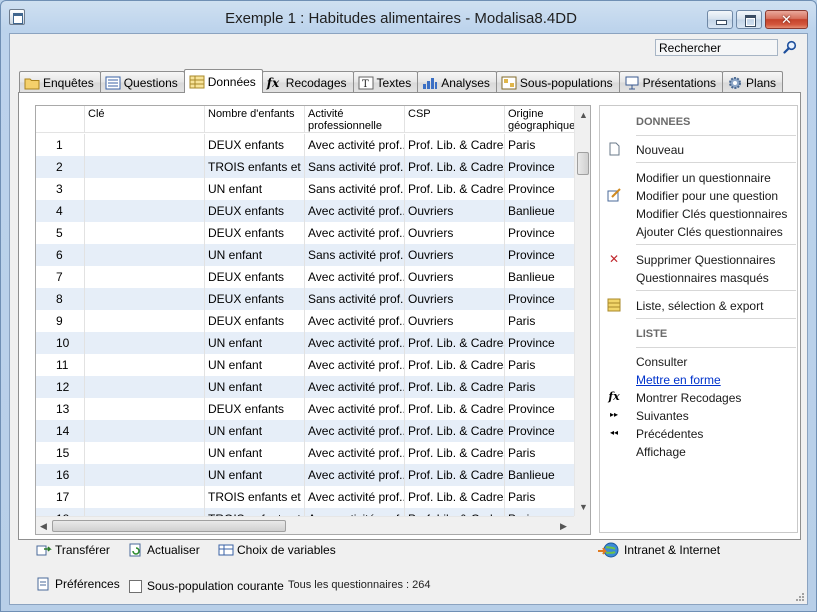  What do you see at coordinates (703, 178) in the screenshot?
I see `modifier-questionnaire-link: Modifier un questionnaire` at bounding box center [703, 178].